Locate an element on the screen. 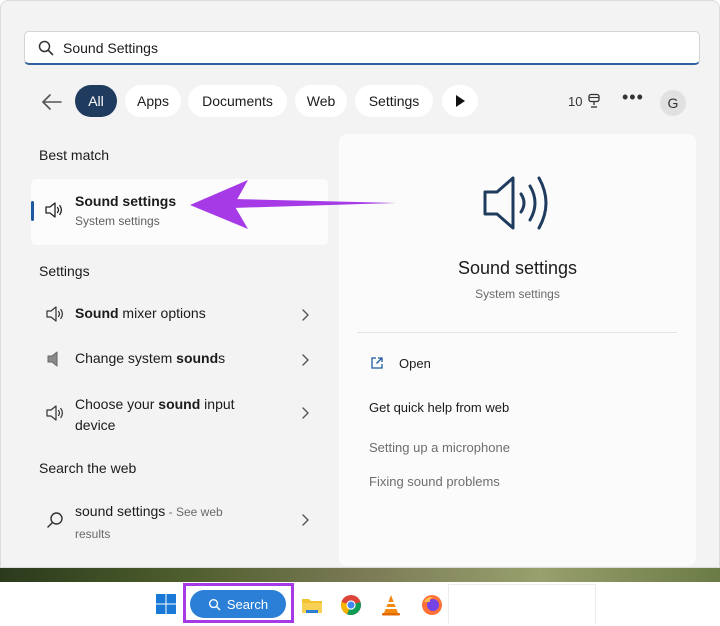 The height and width of the screenshot is (626, 720). more-filters-button is located at coordinates (460, 101).